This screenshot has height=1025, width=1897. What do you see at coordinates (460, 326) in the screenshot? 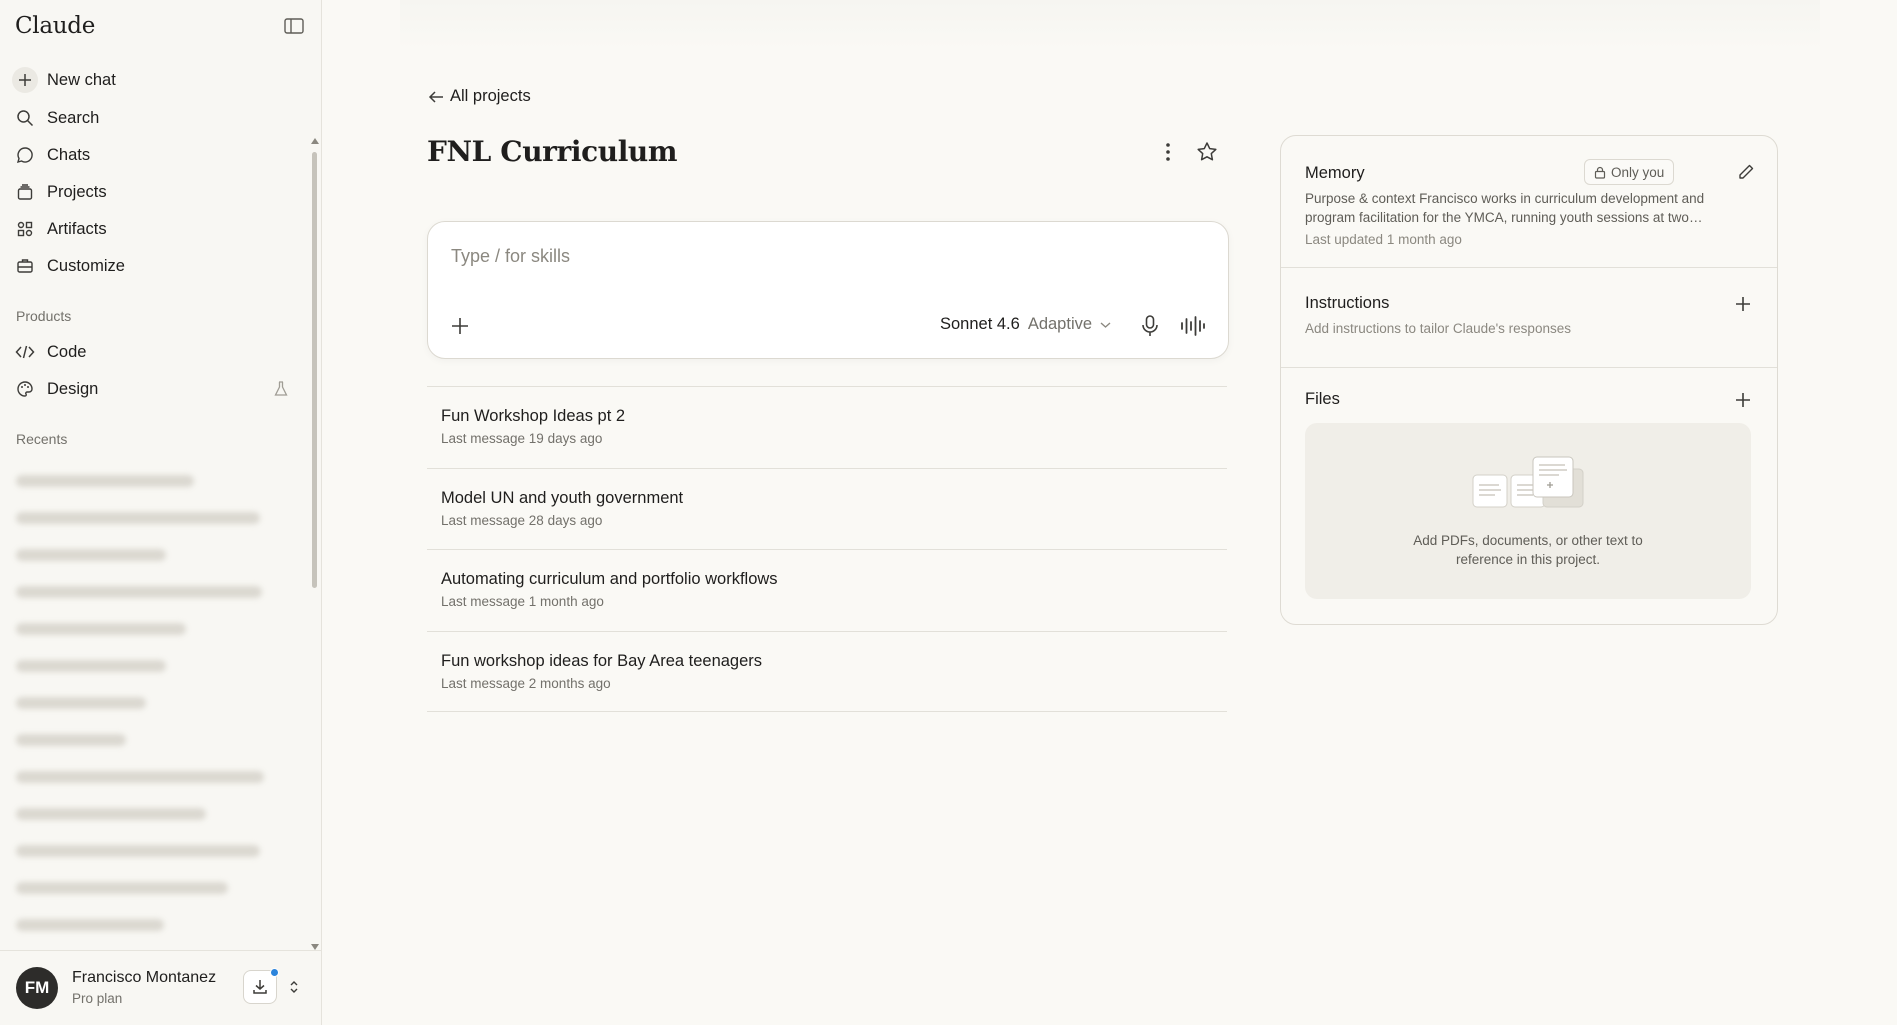
I see `add-attachment-icon` at bounding box center [460, 326].